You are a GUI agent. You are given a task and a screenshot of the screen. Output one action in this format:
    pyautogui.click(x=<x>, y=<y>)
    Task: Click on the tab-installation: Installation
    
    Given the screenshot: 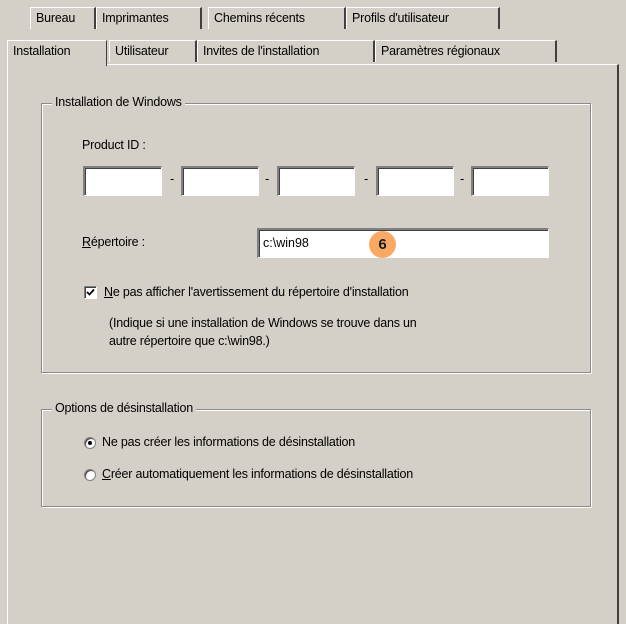 What is the action you would take?
    pyautogui.click(x=57, y=53)
    